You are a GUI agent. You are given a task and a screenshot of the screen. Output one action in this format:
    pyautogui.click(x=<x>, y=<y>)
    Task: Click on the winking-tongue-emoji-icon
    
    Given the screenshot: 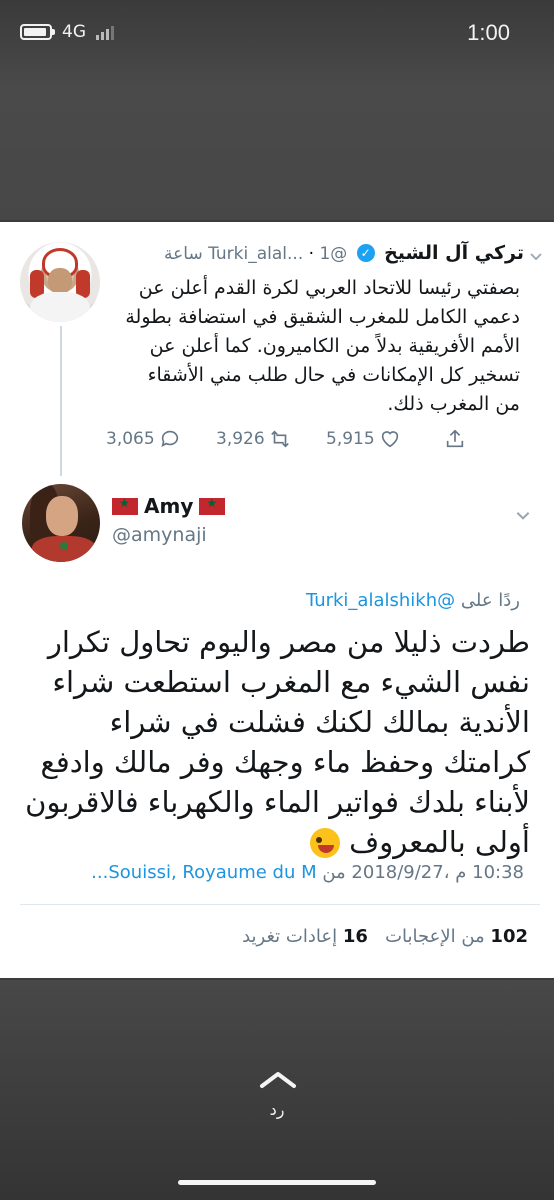 What is the action you would take?
    pyautogui.click(x=324, y=843)
    